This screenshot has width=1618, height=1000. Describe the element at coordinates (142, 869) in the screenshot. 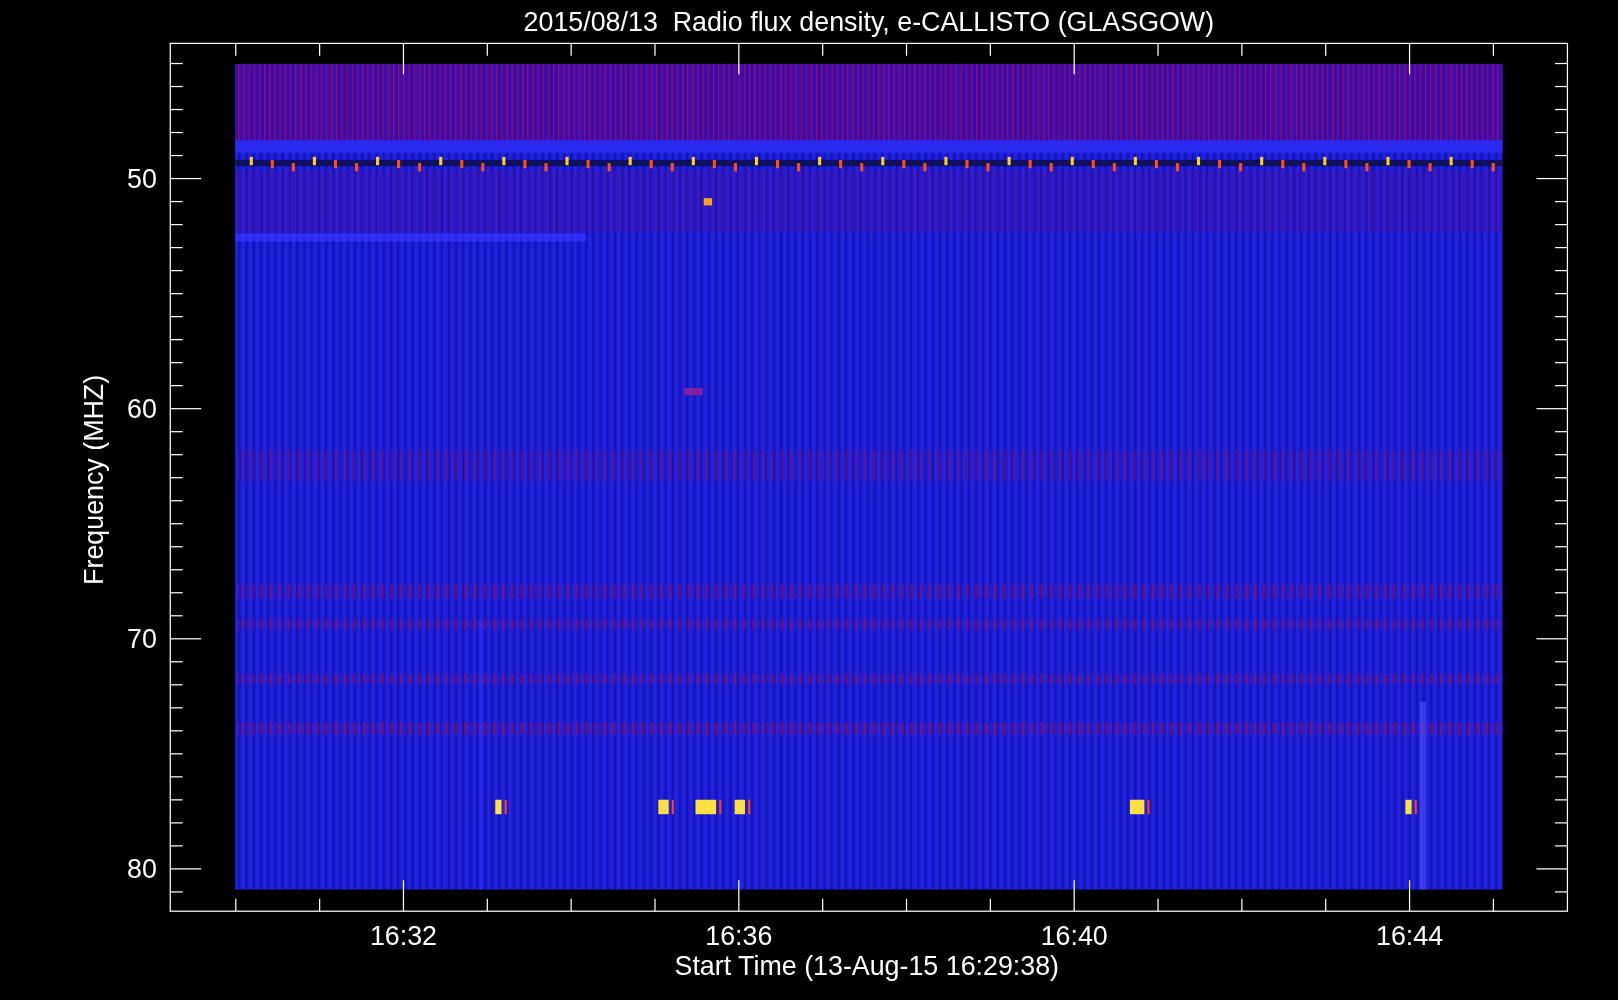

I see `tick-label: 80` at that location.